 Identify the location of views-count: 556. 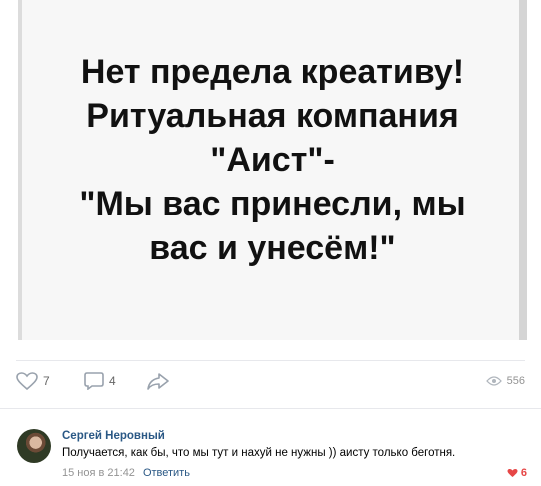
(515, 381).